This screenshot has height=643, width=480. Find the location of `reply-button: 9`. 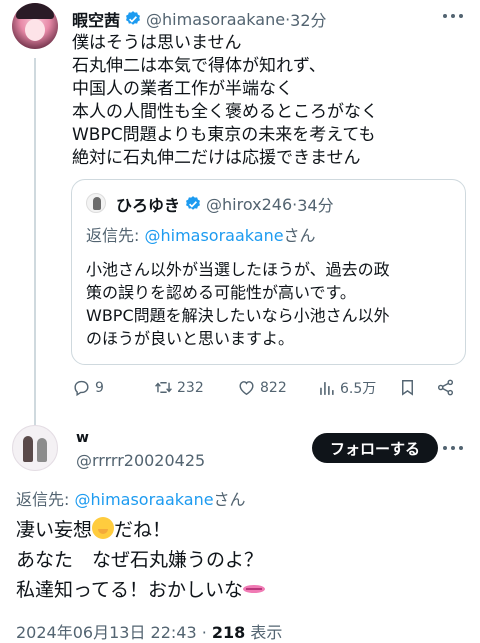

reply-button: 9 is located at coordinates (88, 387).